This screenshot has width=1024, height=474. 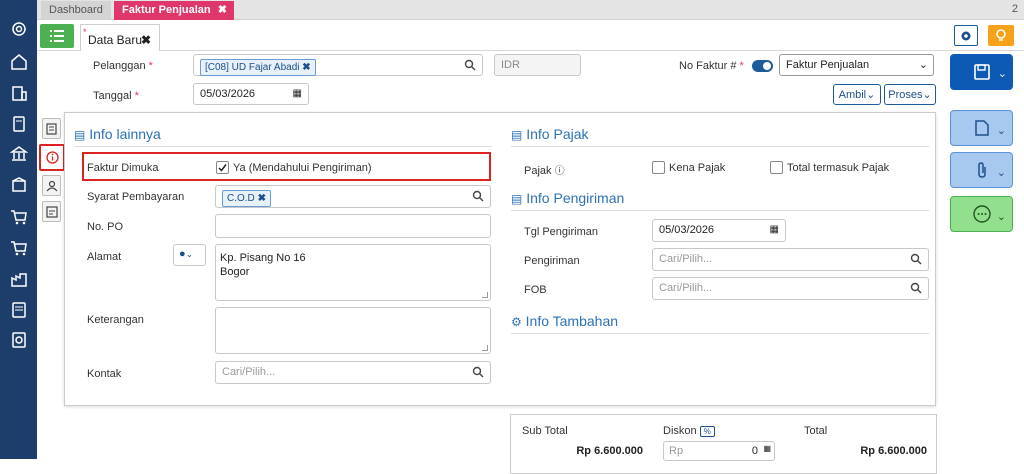 I want to click on proses-button: Proses ⌄, so click(x=910, y=94).